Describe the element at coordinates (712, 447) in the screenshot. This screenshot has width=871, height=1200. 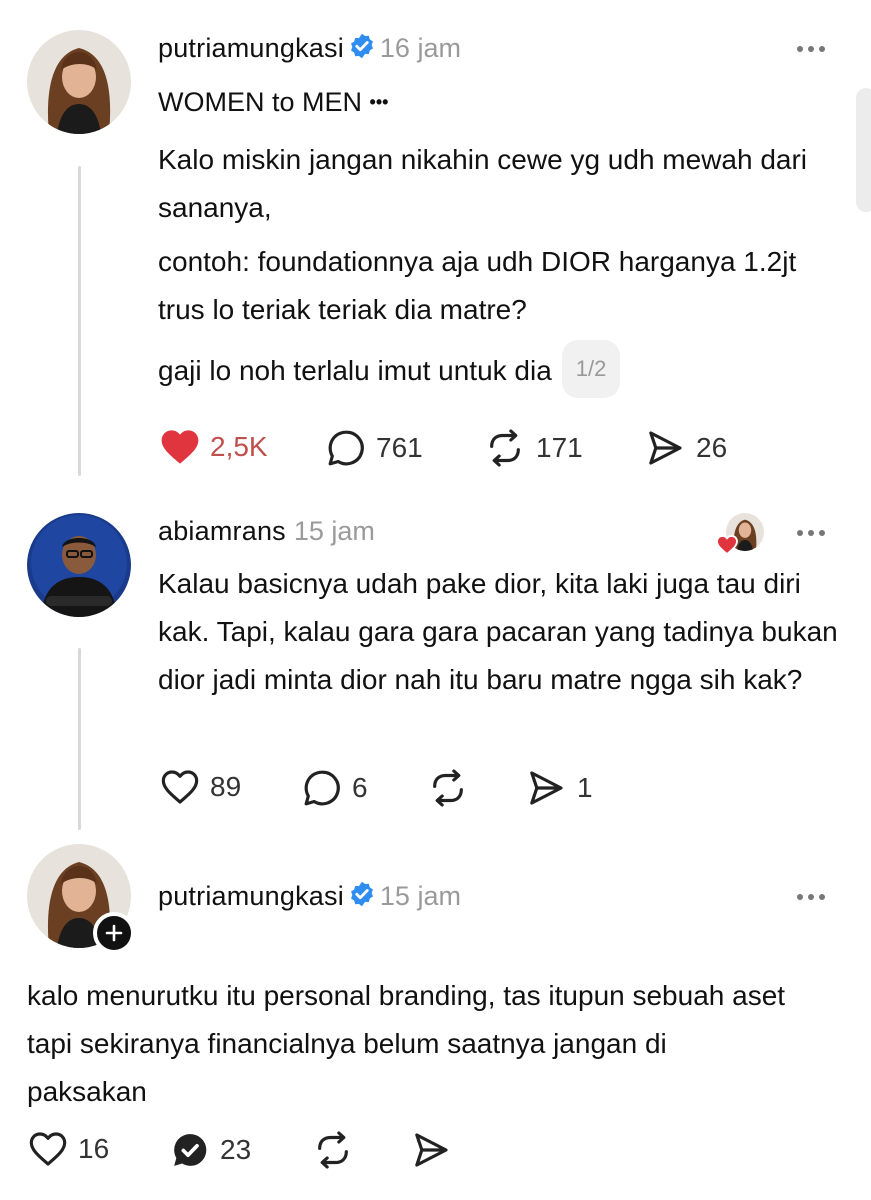
I see `share-count: 26` at that location.